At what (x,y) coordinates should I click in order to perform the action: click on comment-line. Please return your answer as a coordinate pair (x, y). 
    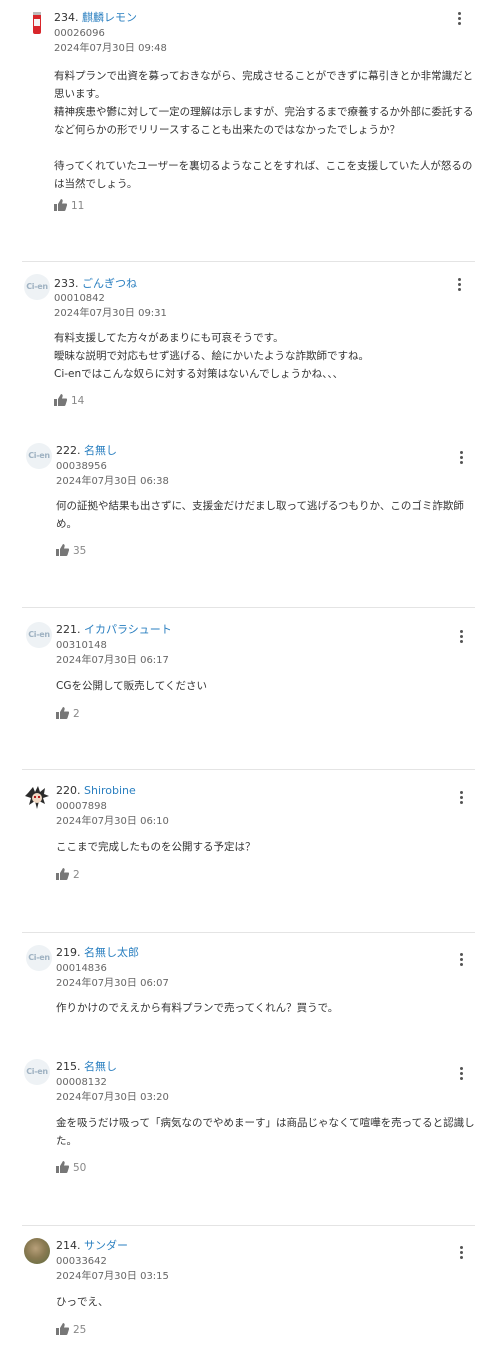
    Looking at the image, I should click on (264, 148).